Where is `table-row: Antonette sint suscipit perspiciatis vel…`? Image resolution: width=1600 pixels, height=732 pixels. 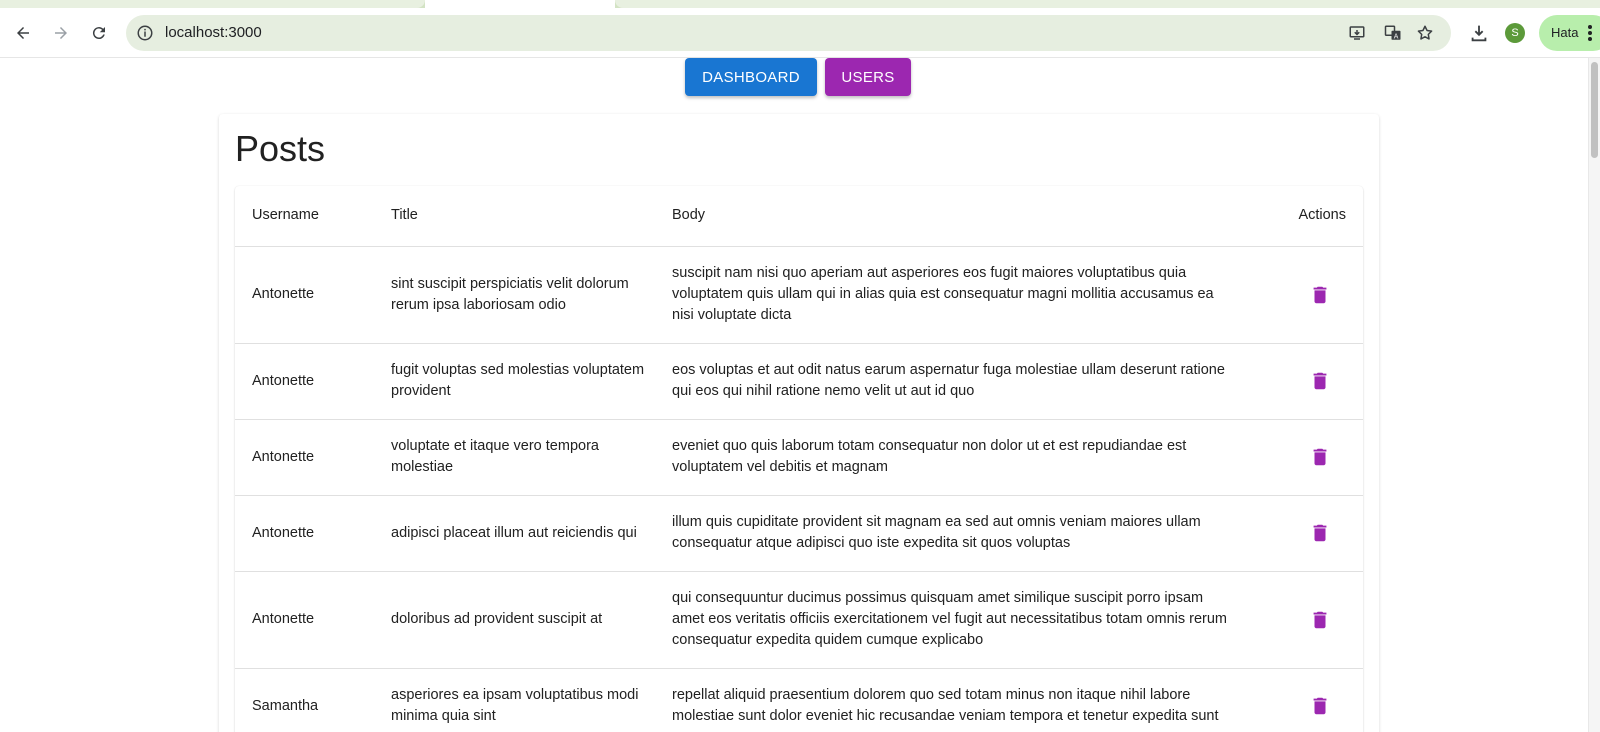
table-row: Antonette sint suscipit perspiciatis vel… is located at coordinates (799, 295).